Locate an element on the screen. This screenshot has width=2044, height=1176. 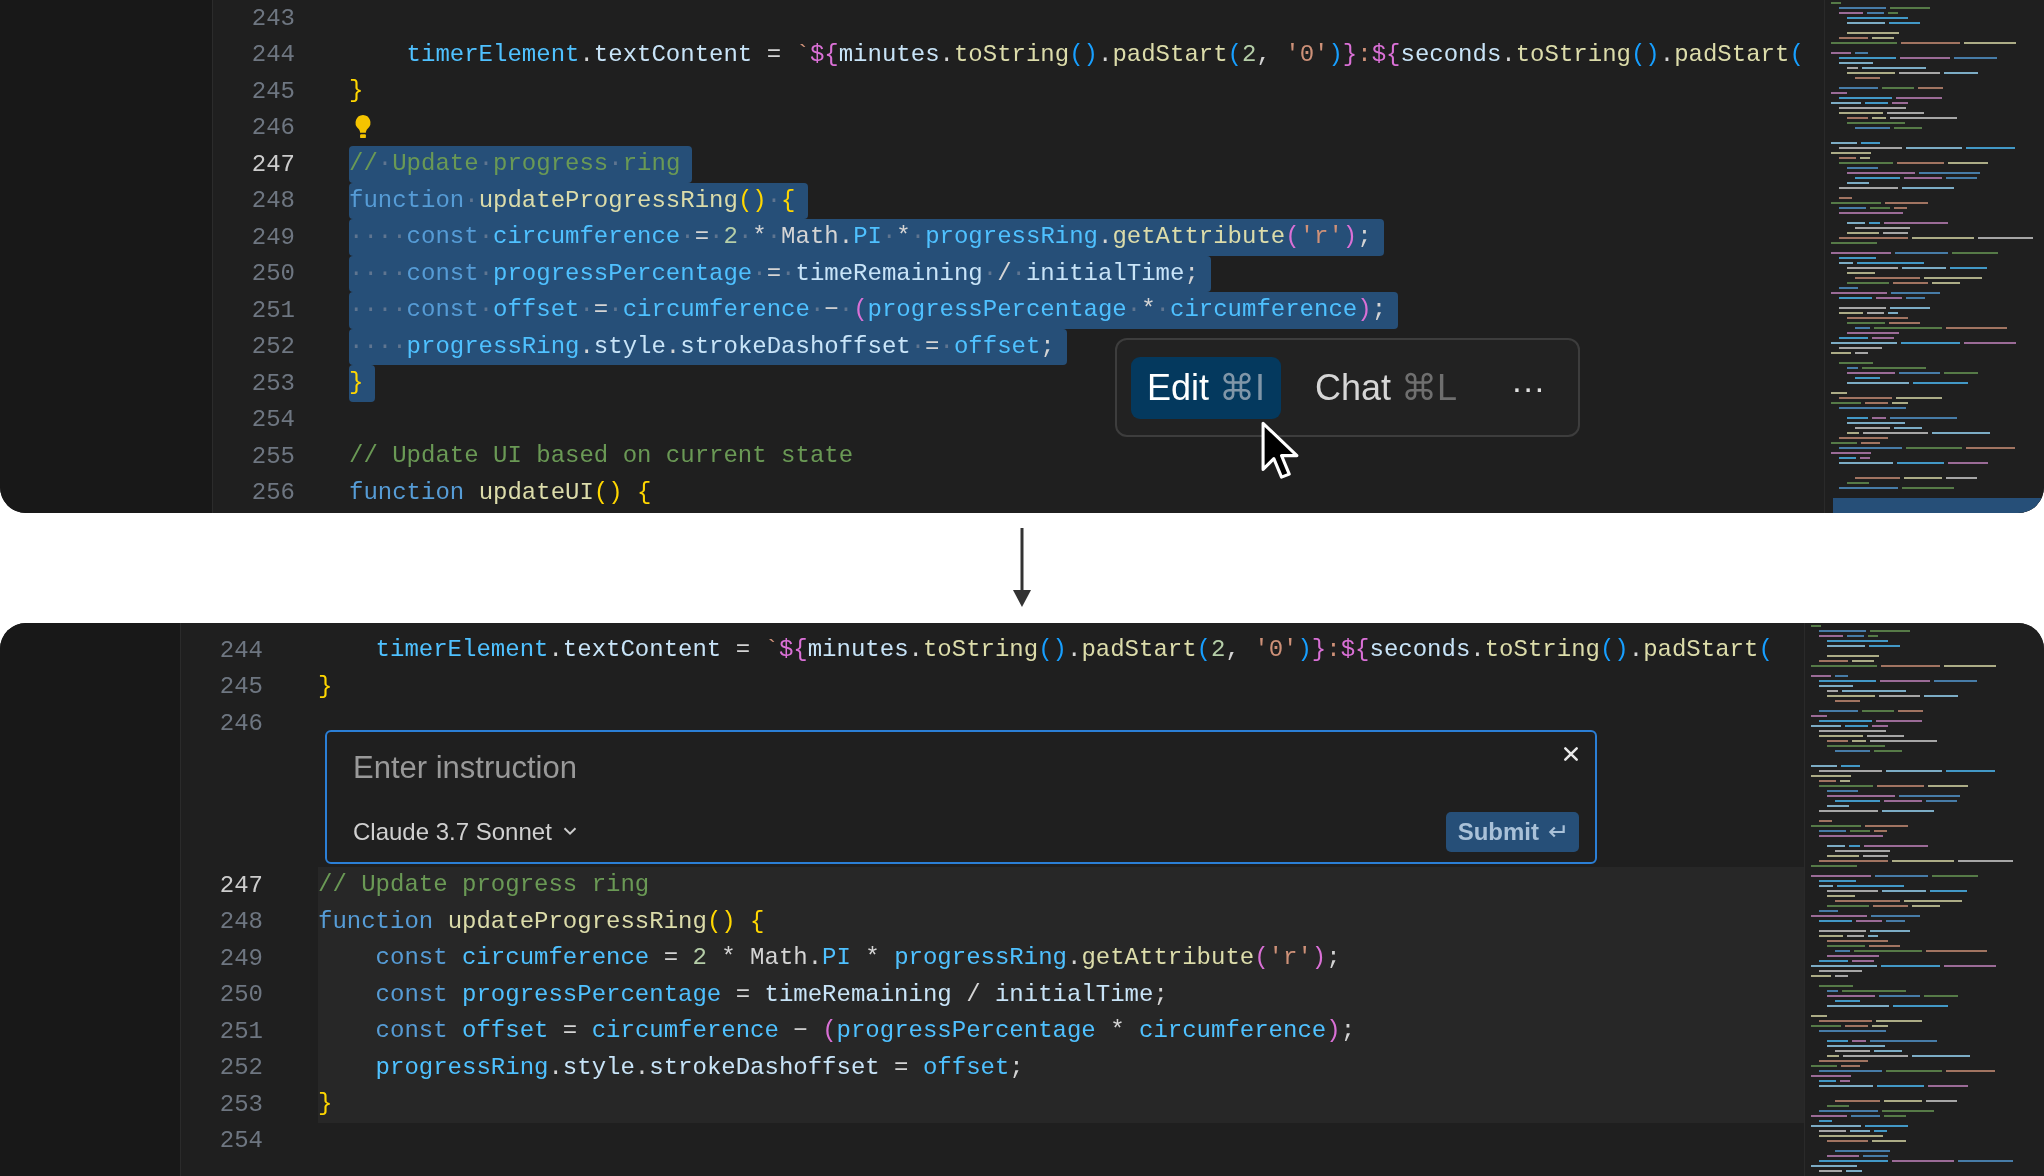
mouse-cursor-icon is located at coordinates (1280, 451).